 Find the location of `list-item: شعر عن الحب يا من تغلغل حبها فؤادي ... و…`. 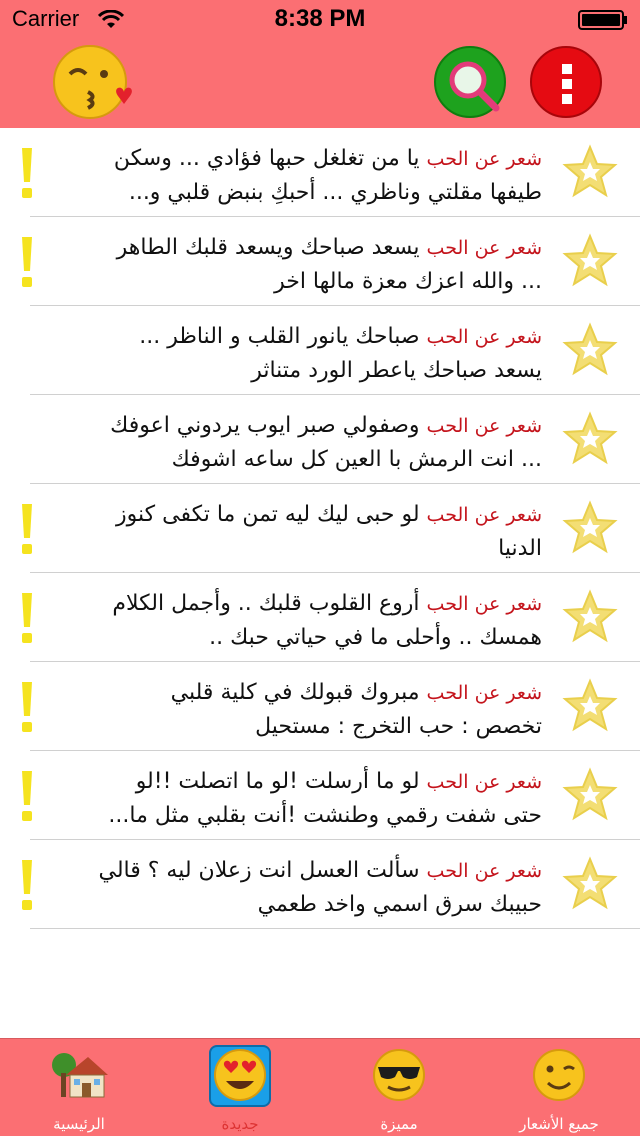

list-item: شعر عن الحب يا من تغلغل حبها فؤادي ... و… is located at coordinates (320, 172).